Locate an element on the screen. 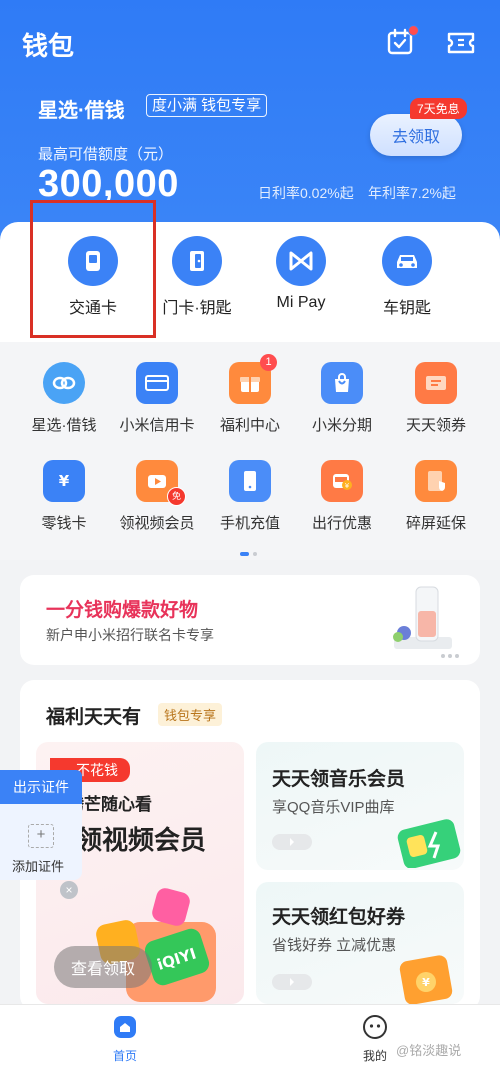 The width and height of the screenshot is (500, 1067). nav-profile-label: 我的 is located at coordinates (374, 1056).